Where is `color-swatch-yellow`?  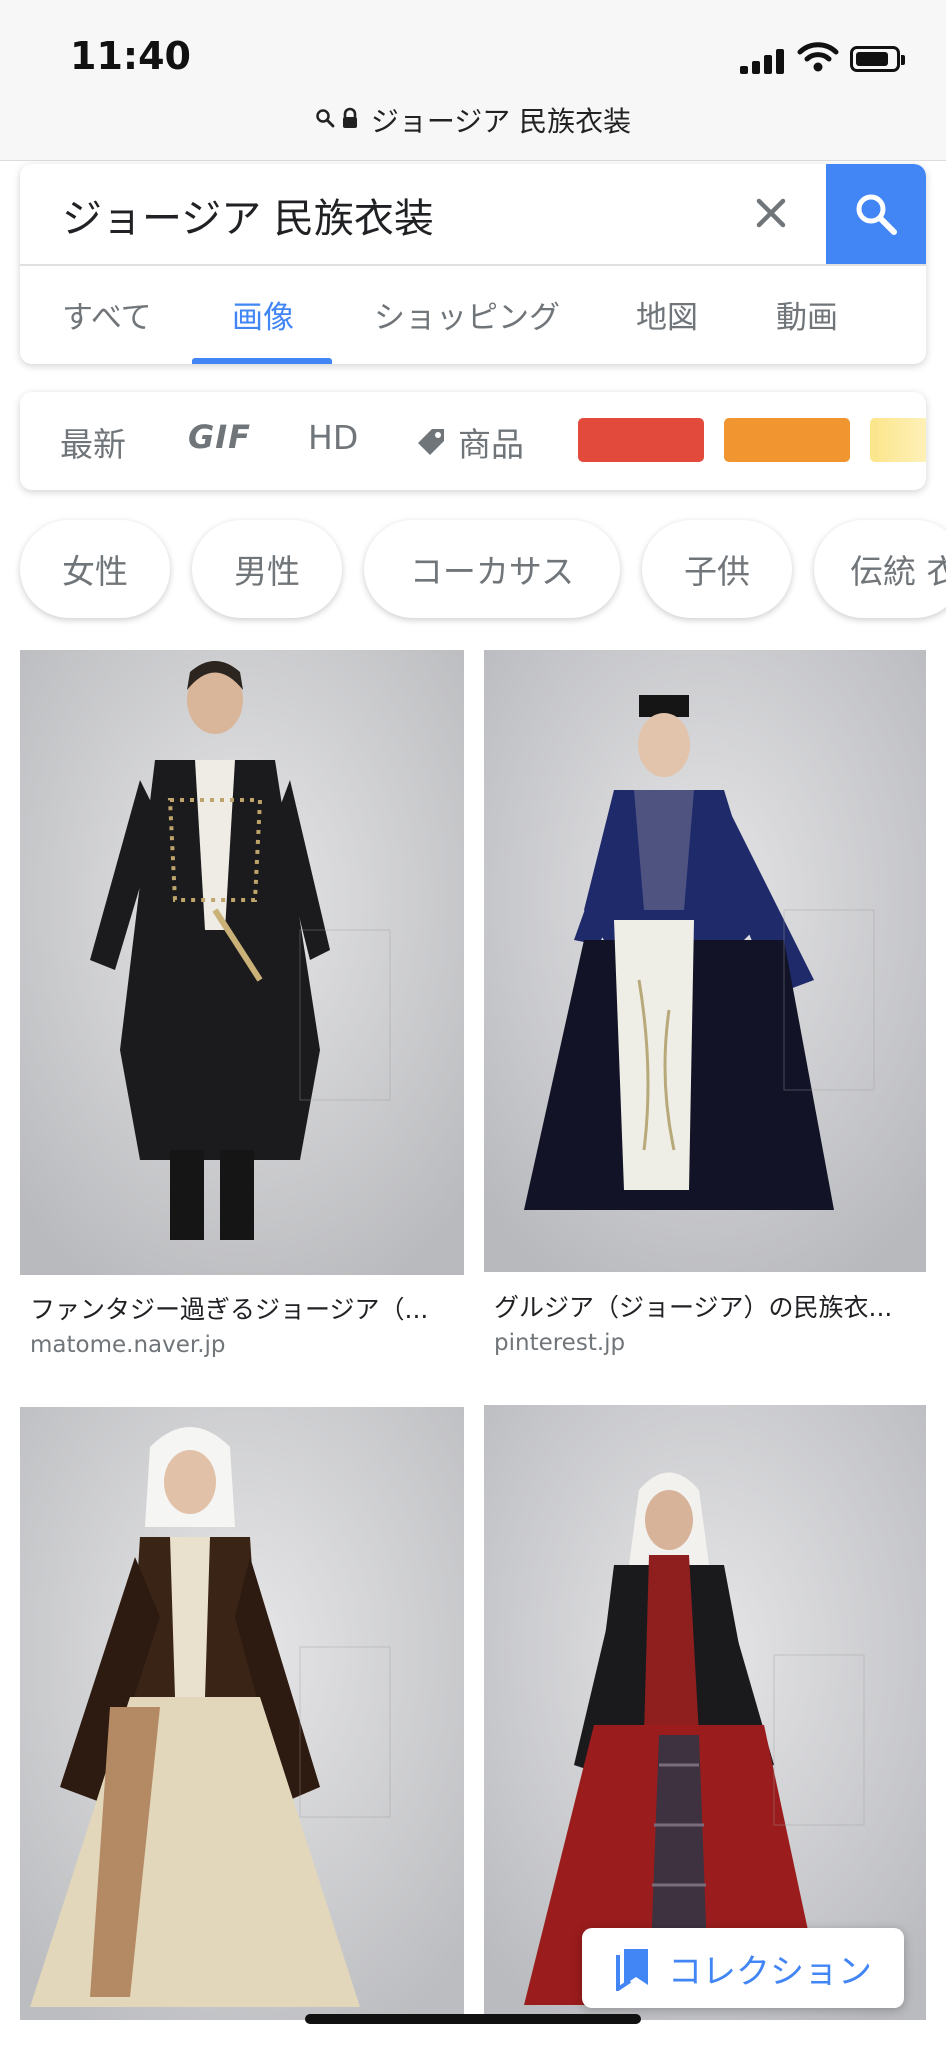 color-swatch-yellow is located at coordinates (898, 440).